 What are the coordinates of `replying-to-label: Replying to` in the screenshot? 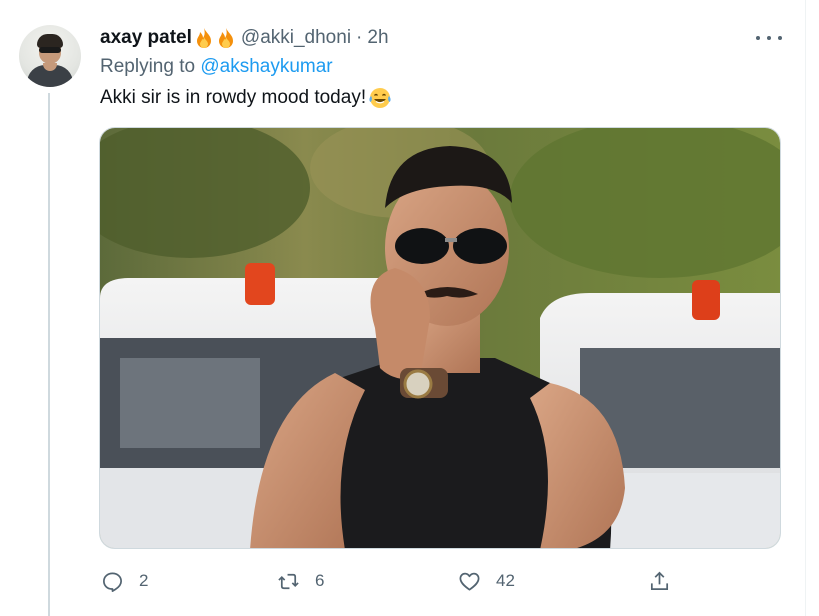 It's located at (148, 66).